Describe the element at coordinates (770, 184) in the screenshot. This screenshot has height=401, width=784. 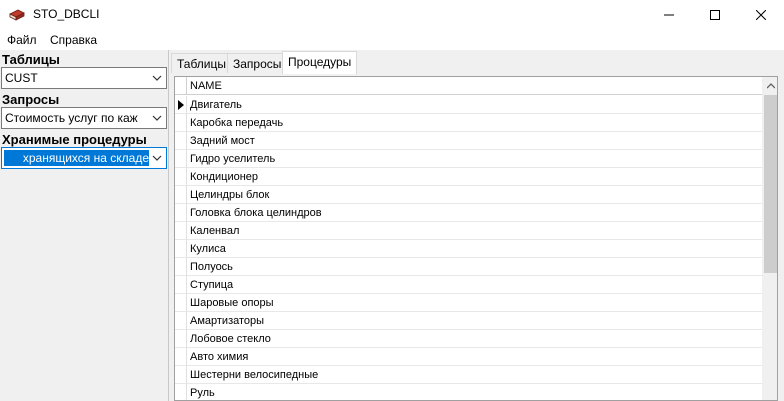
I see `scrollbar-thumb` at that location.